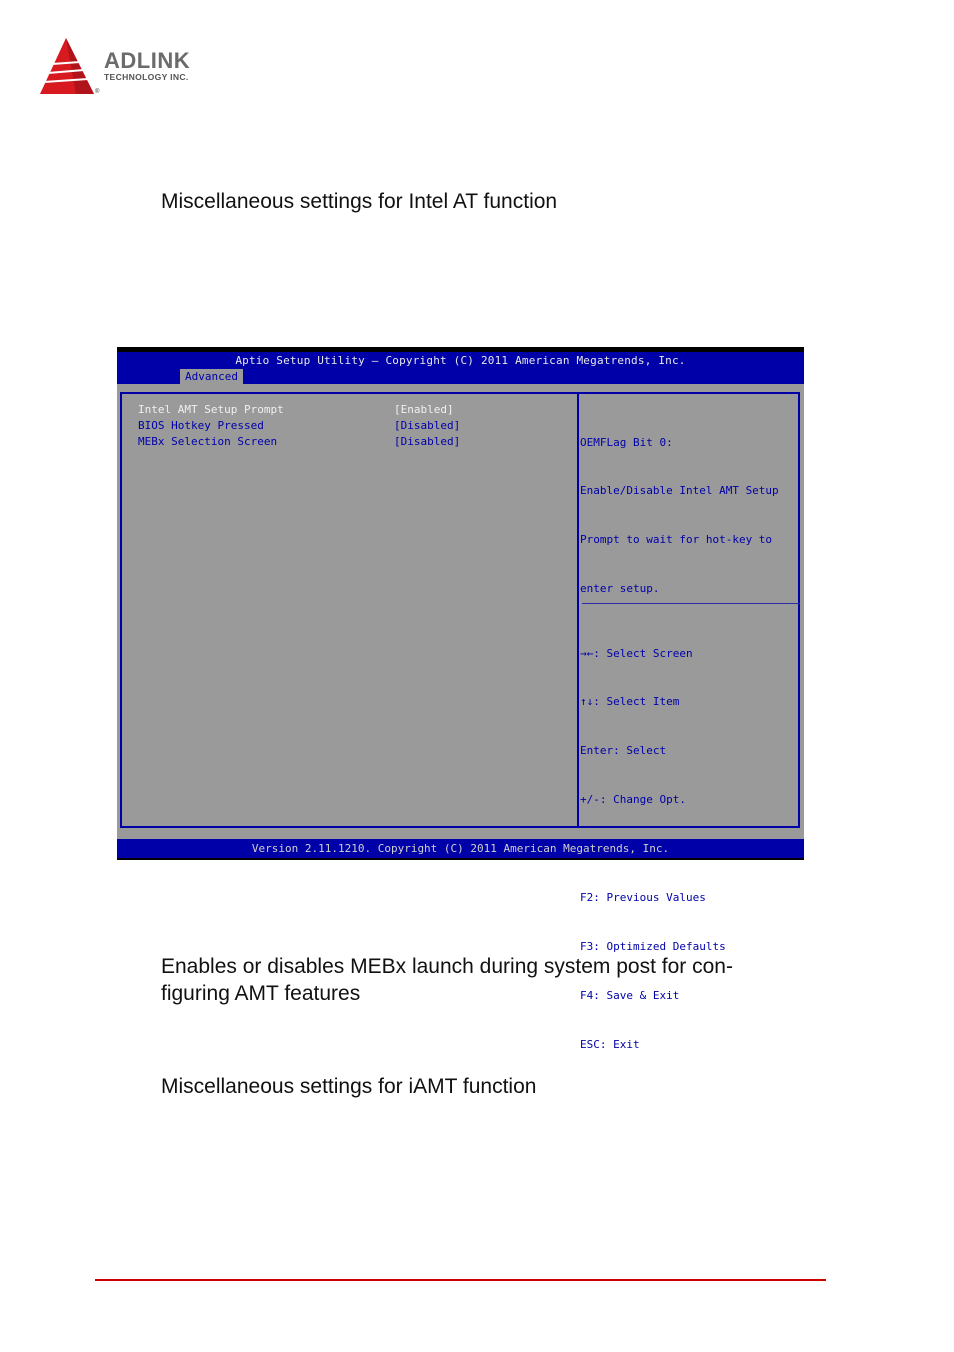 The image size is (954, 1352). What do you see at coordinates (626, 442) in the screenshot?
I see `help-line: OEMFLag Bit 0:` at bounding box center [626, 442].